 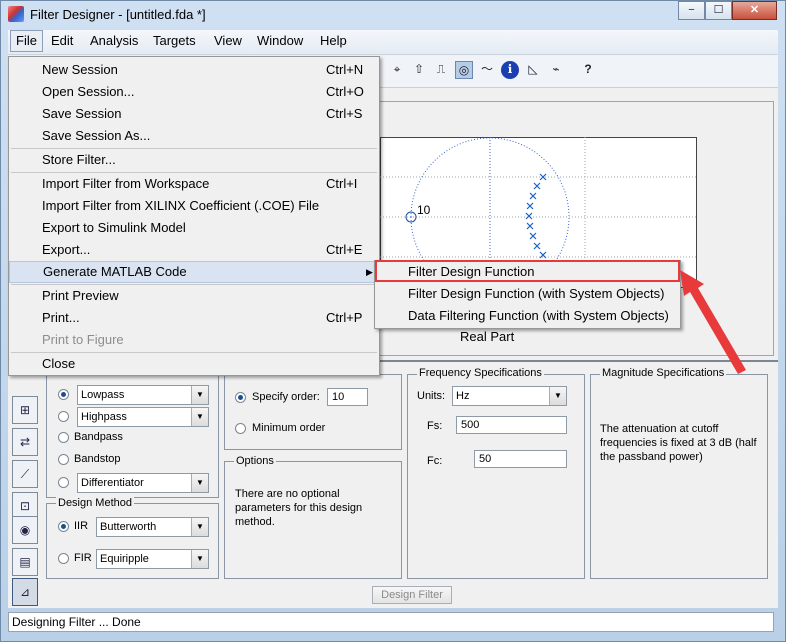 I want to click on menu-item-label: Print to Figure, so click(x=83, y=339).